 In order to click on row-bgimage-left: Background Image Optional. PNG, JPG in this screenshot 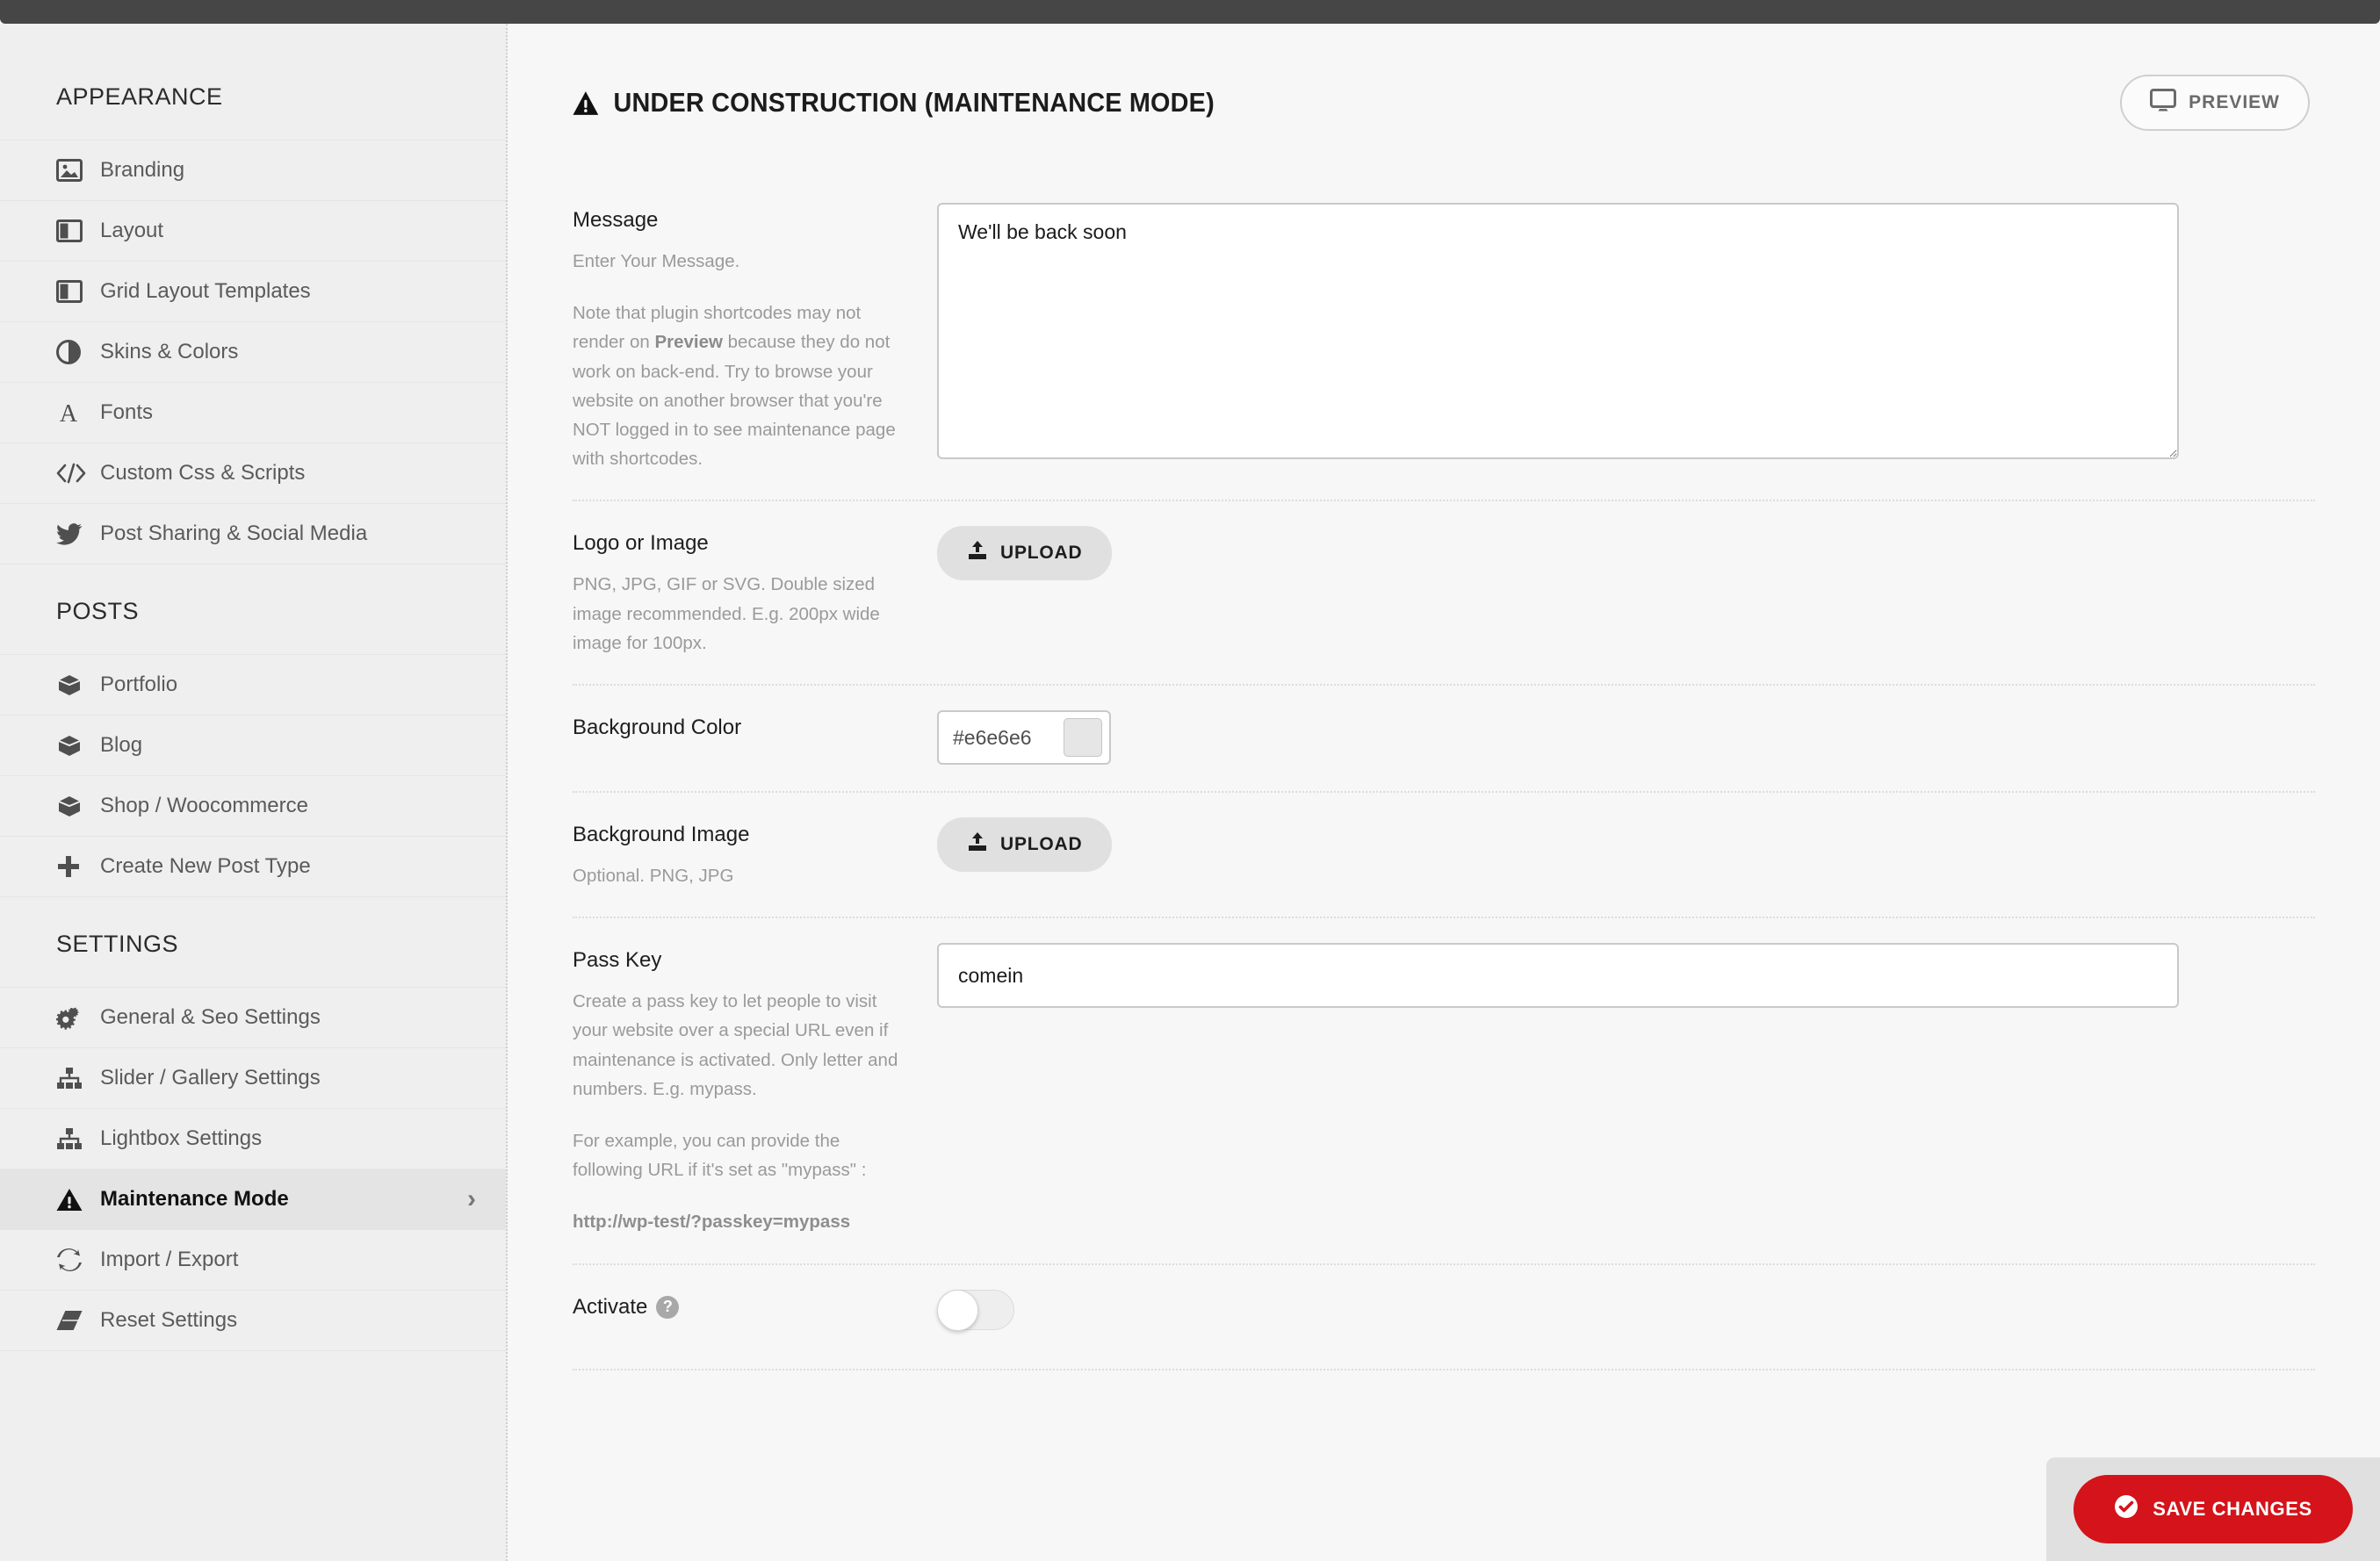, I will do `click(755, 853)`.